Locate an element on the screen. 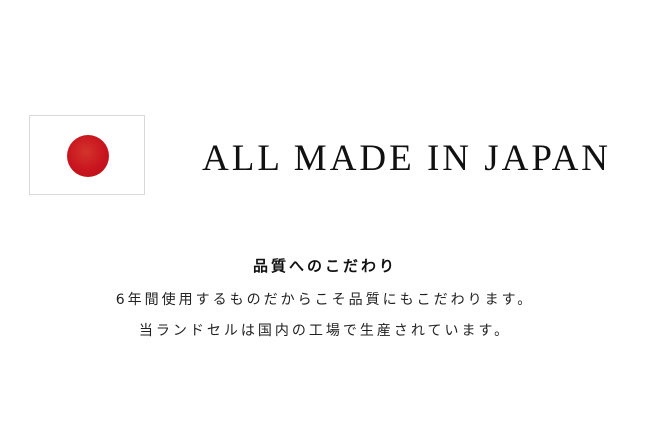 This screenshot has width=650, height=438. headline: ALL MADE IN JAPAN is located at coordinates (407, 158).